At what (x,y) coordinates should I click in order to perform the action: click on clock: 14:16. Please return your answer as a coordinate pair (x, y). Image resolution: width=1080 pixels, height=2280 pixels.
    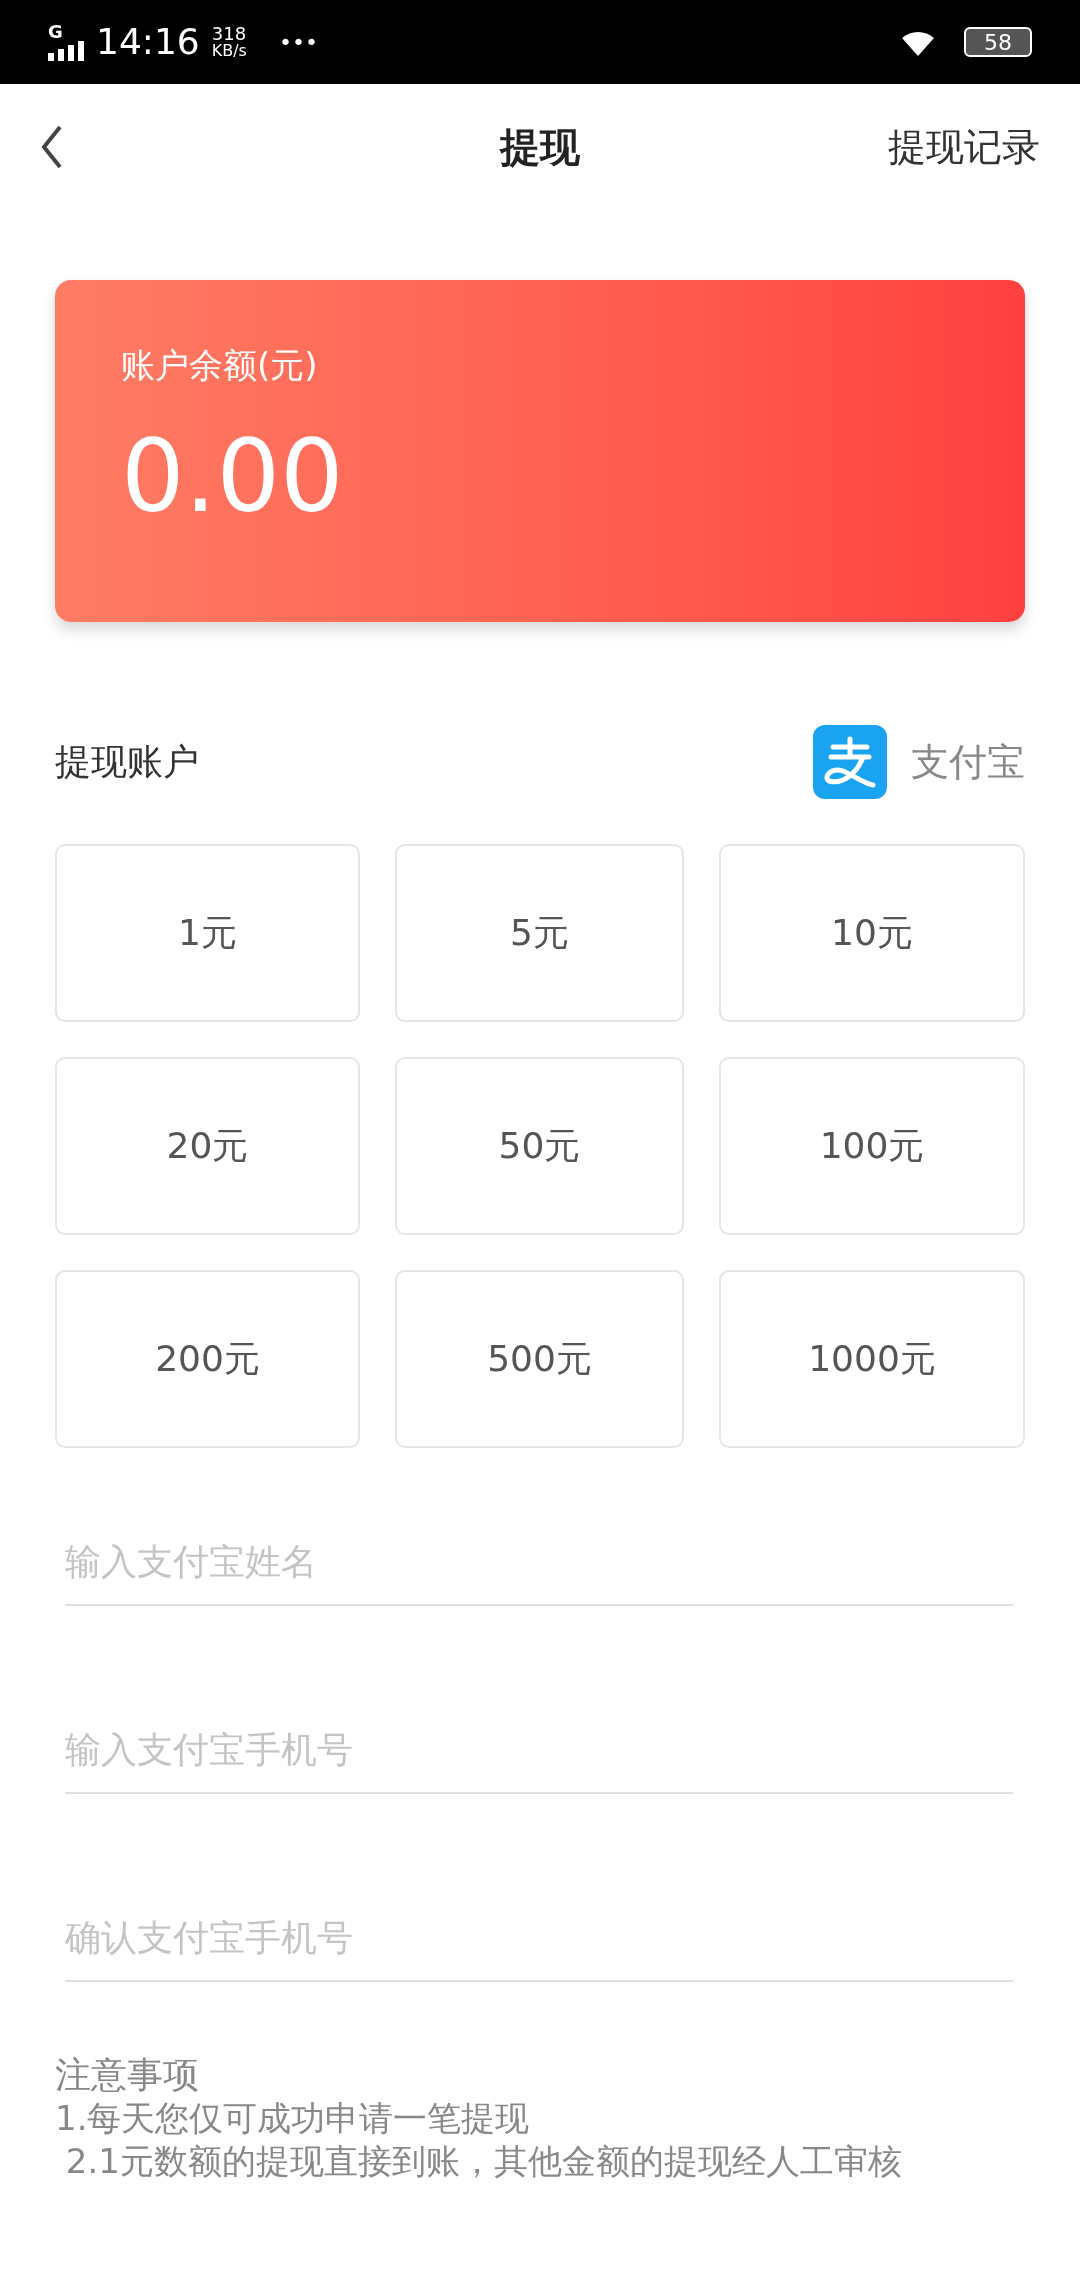
    Looking at the image, I should click on (148, 42).